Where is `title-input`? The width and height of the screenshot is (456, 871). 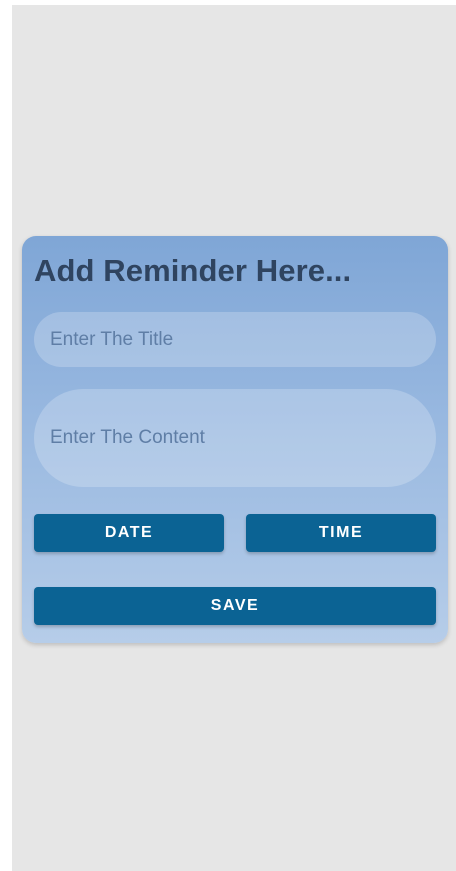 title-input is located at coordinates (235, 339).